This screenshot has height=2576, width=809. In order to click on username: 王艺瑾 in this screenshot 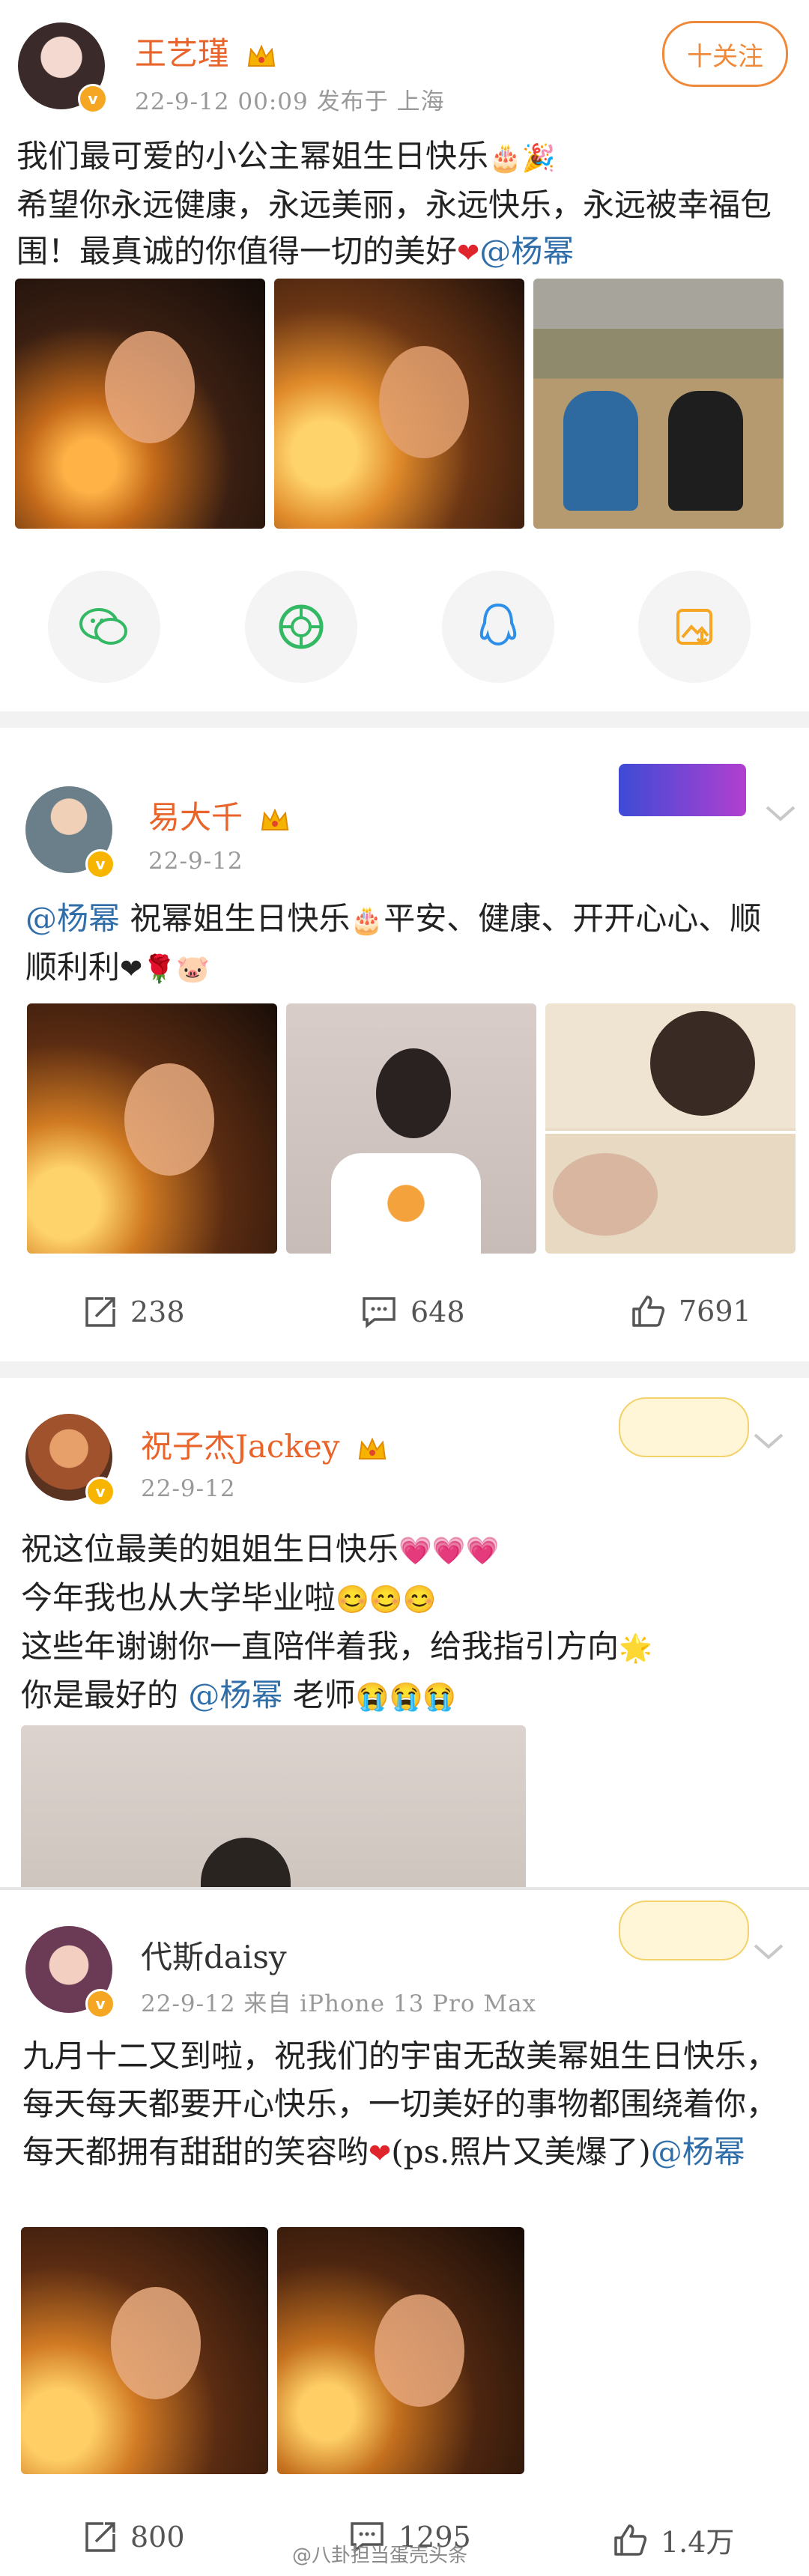, I will do `click(205, 51)`.